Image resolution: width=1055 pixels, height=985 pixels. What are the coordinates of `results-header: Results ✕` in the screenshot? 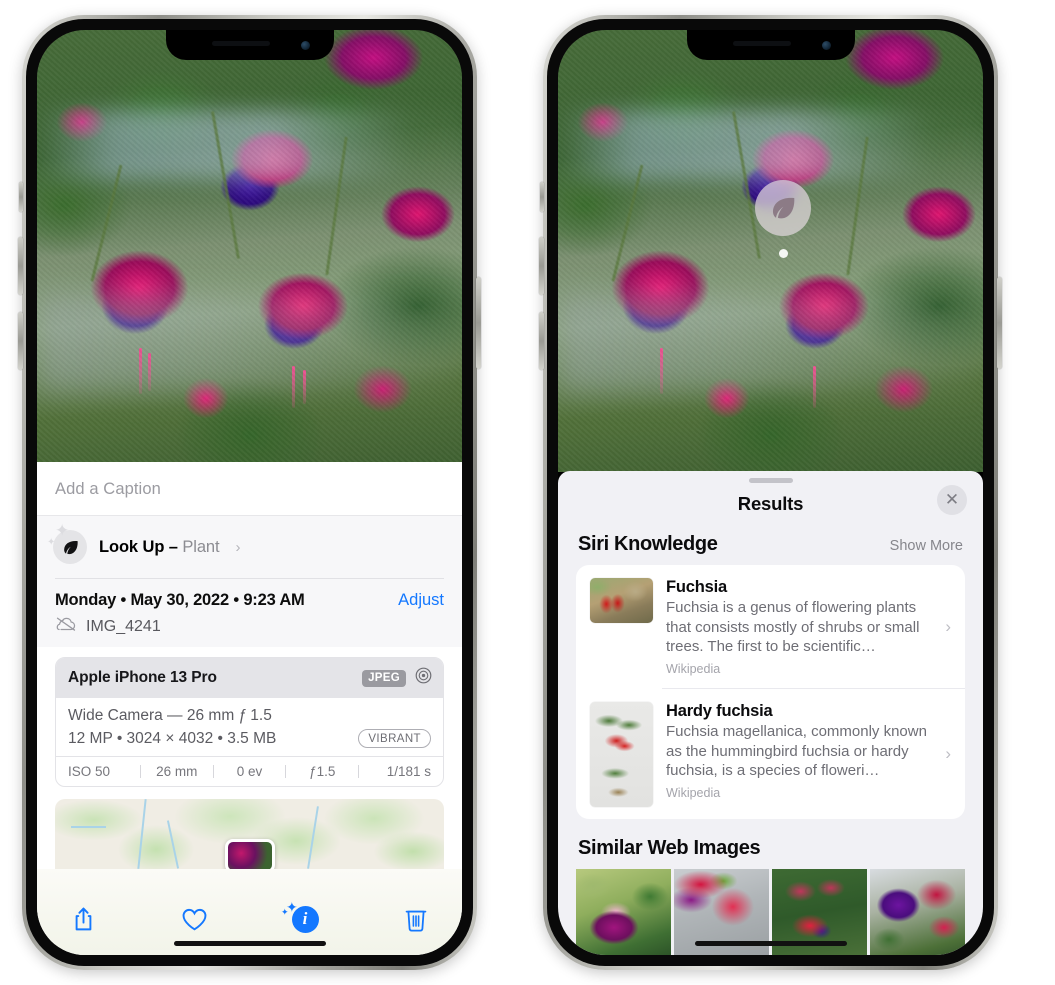 It's located at (770, 506).